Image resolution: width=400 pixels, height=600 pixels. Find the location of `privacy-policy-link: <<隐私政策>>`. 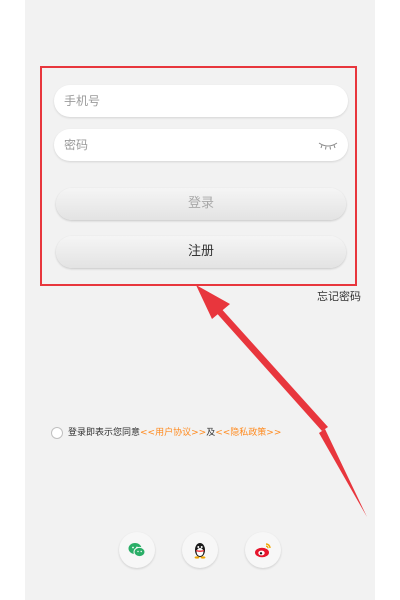

privacy-policy-link: <<隐私政策>> is located at coordinates (248, 433).